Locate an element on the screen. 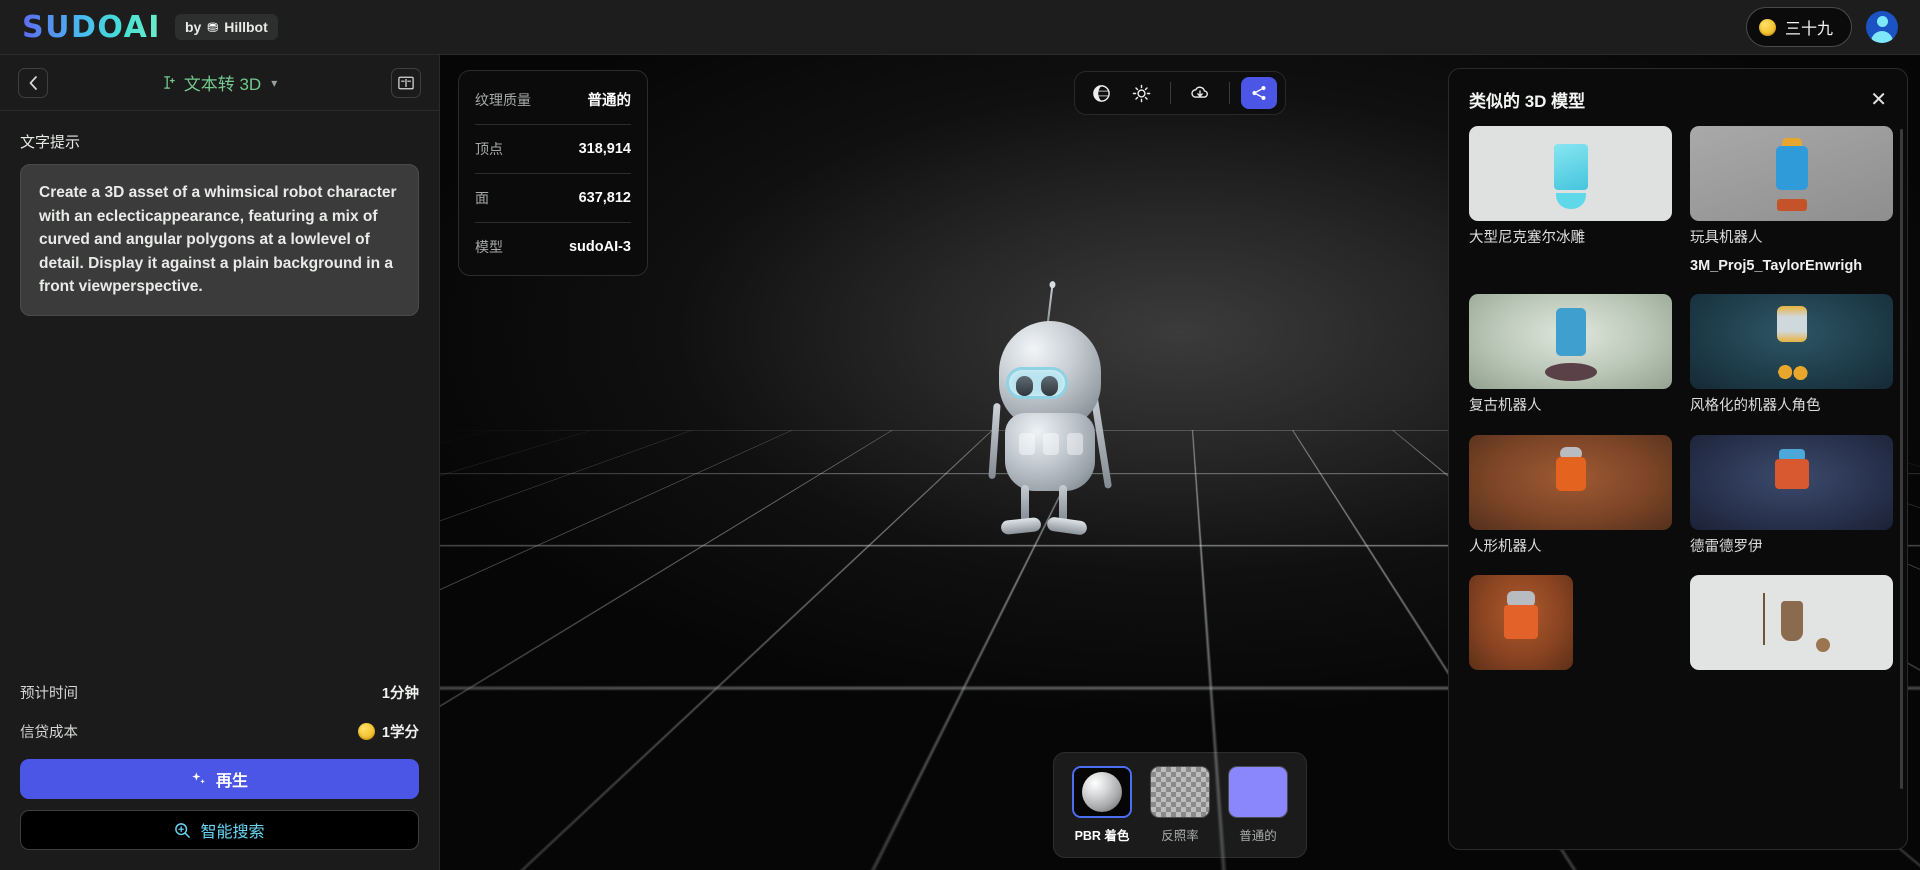  model-card: 德雷德罗伊 is located at coordinates (1791, 496).